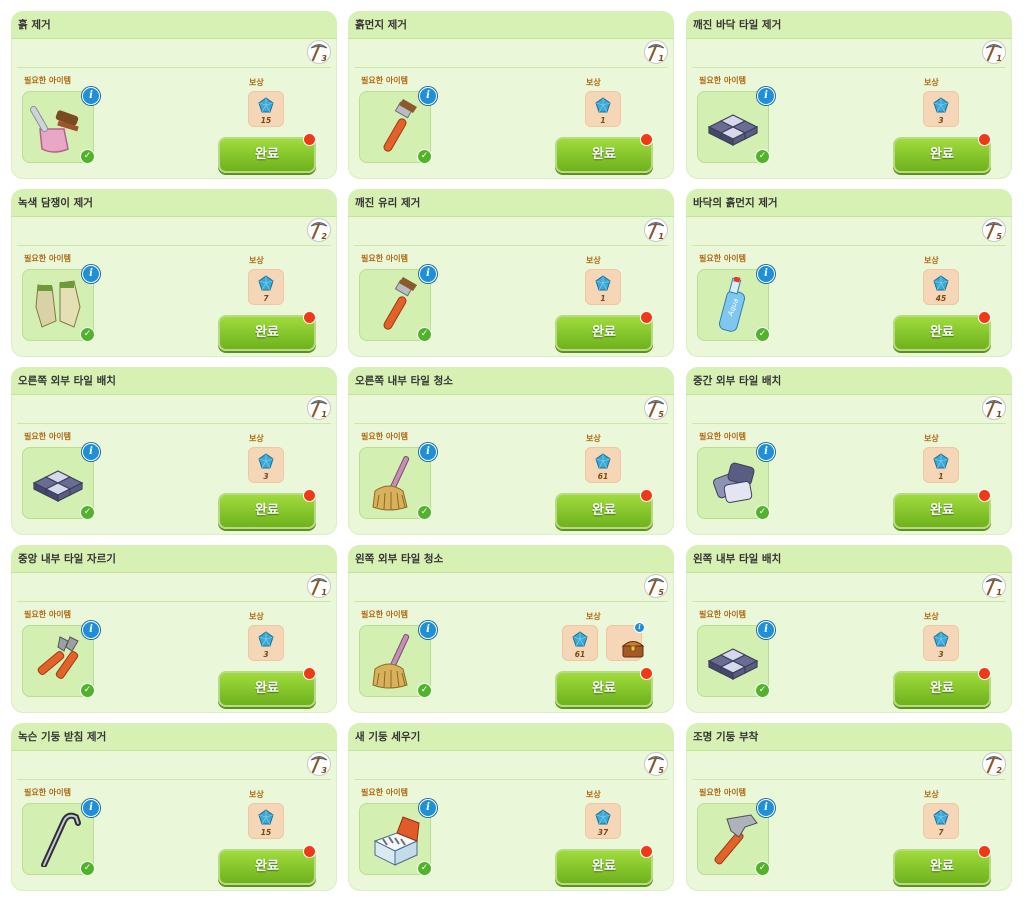 Image resolution: width=1024 pixels, height=900 pixels. I want to click on task-title: 중간 외부 타일 배치, so click(737, 381).